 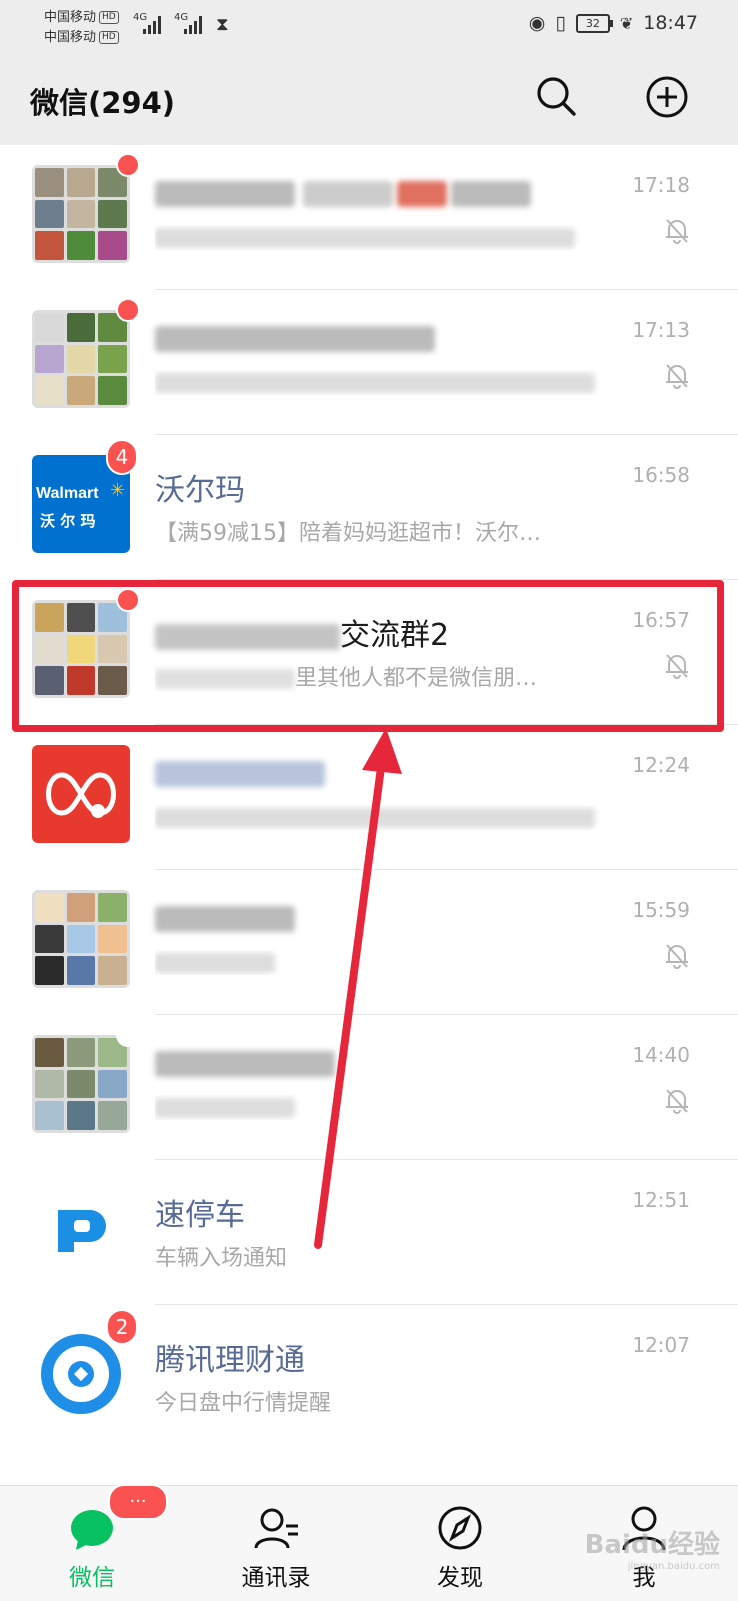 I want to click on tab-contacts: 通讯录, so click(x=276, y=1543).